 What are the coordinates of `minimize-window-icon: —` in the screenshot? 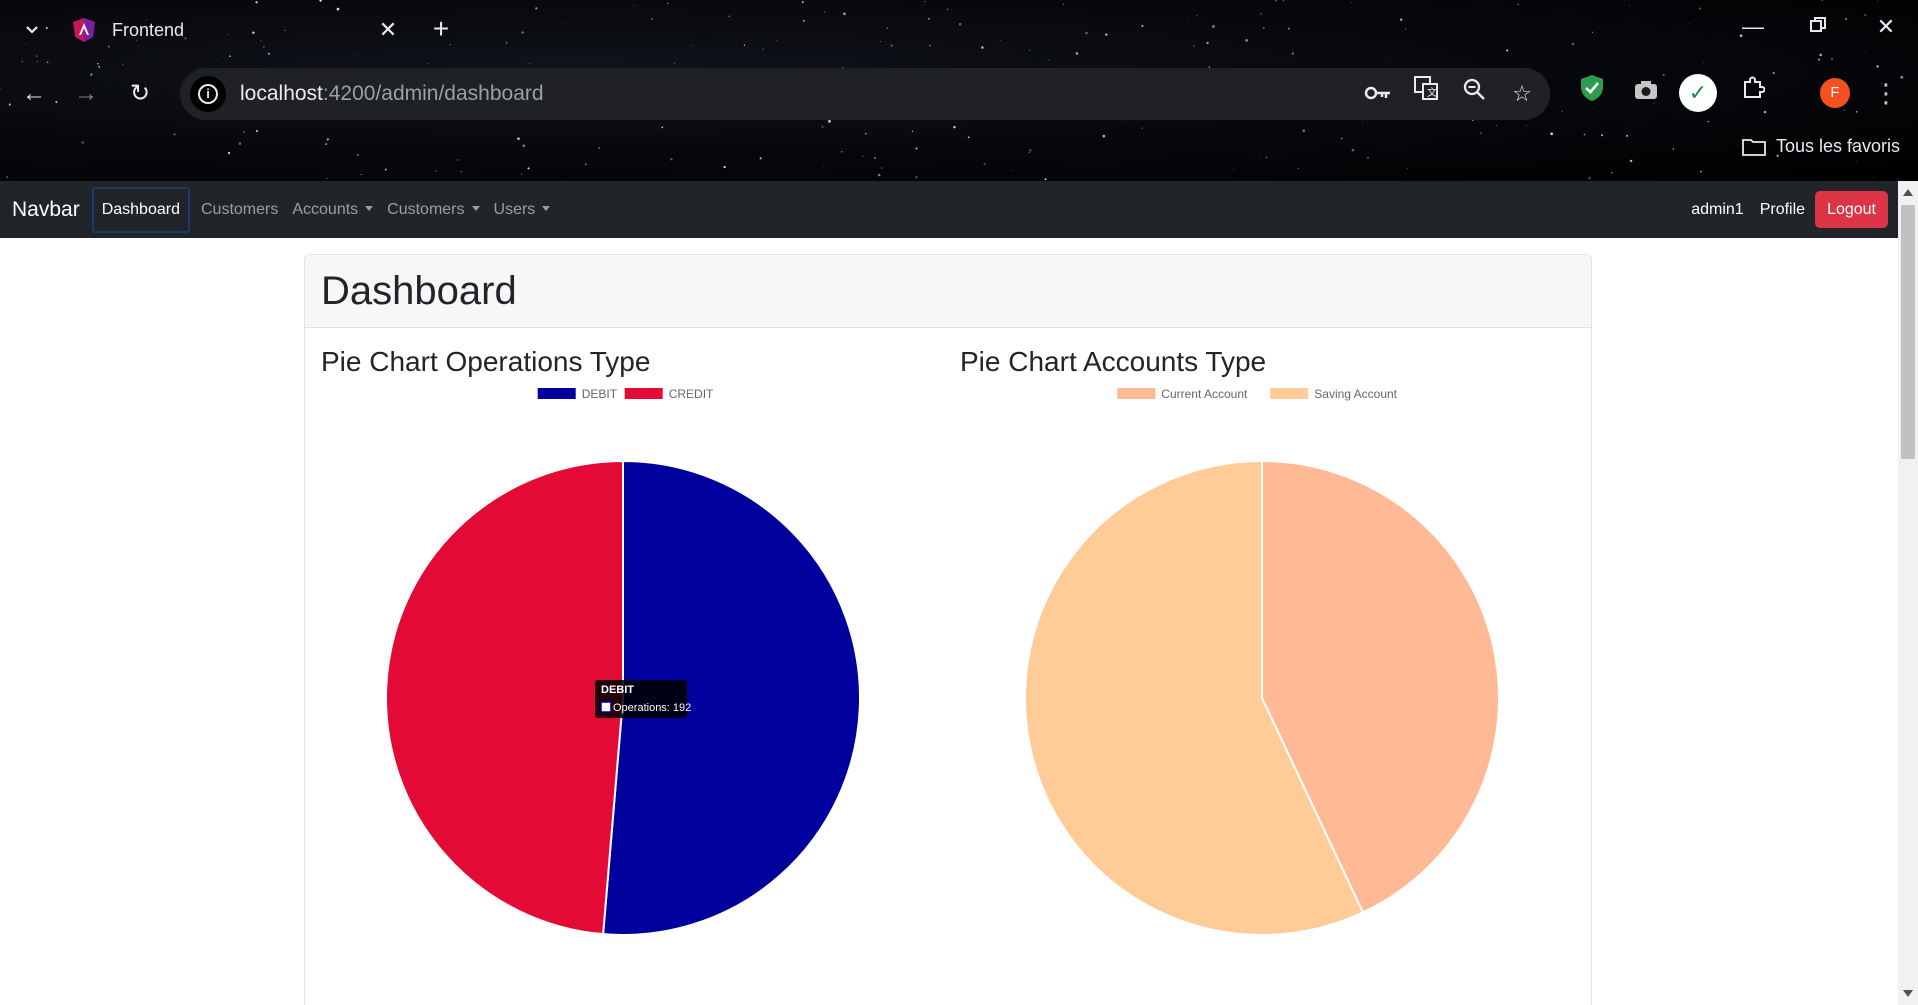 It's located at (1753, 30).